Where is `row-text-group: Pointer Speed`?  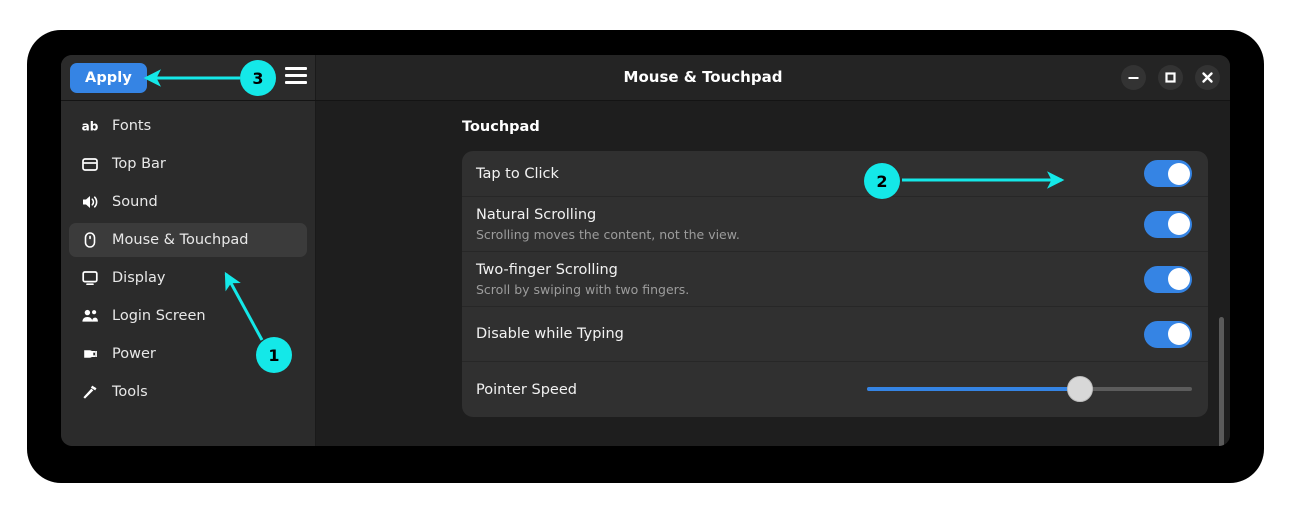
row-text-group: Pointer Speed is located at coordinates (671, 390).